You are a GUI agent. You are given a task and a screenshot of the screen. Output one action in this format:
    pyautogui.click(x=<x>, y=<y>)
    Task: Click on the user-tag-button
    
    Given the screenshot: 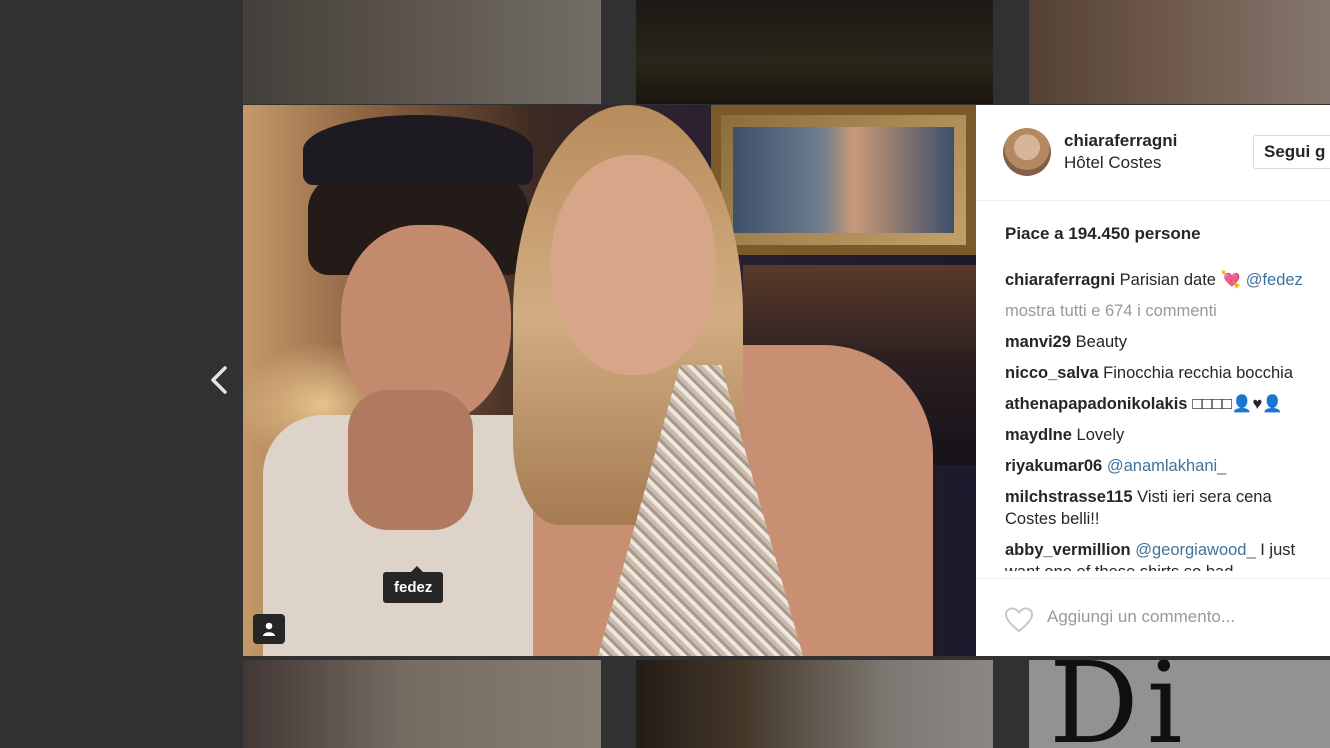 What is the action you would take?
    pyautogui.click(x=269, y=629)
    